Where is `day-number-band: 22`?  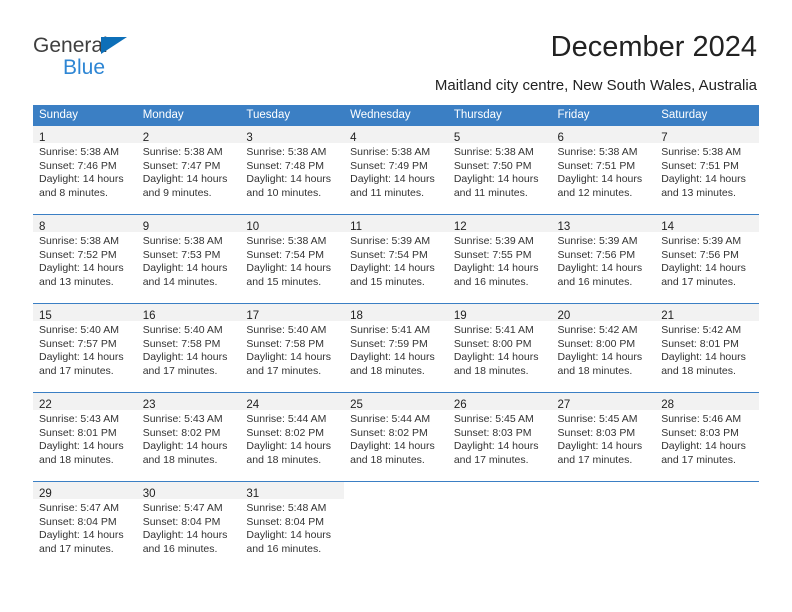 day-number-band: 22 is located at coordinates (85, 402).